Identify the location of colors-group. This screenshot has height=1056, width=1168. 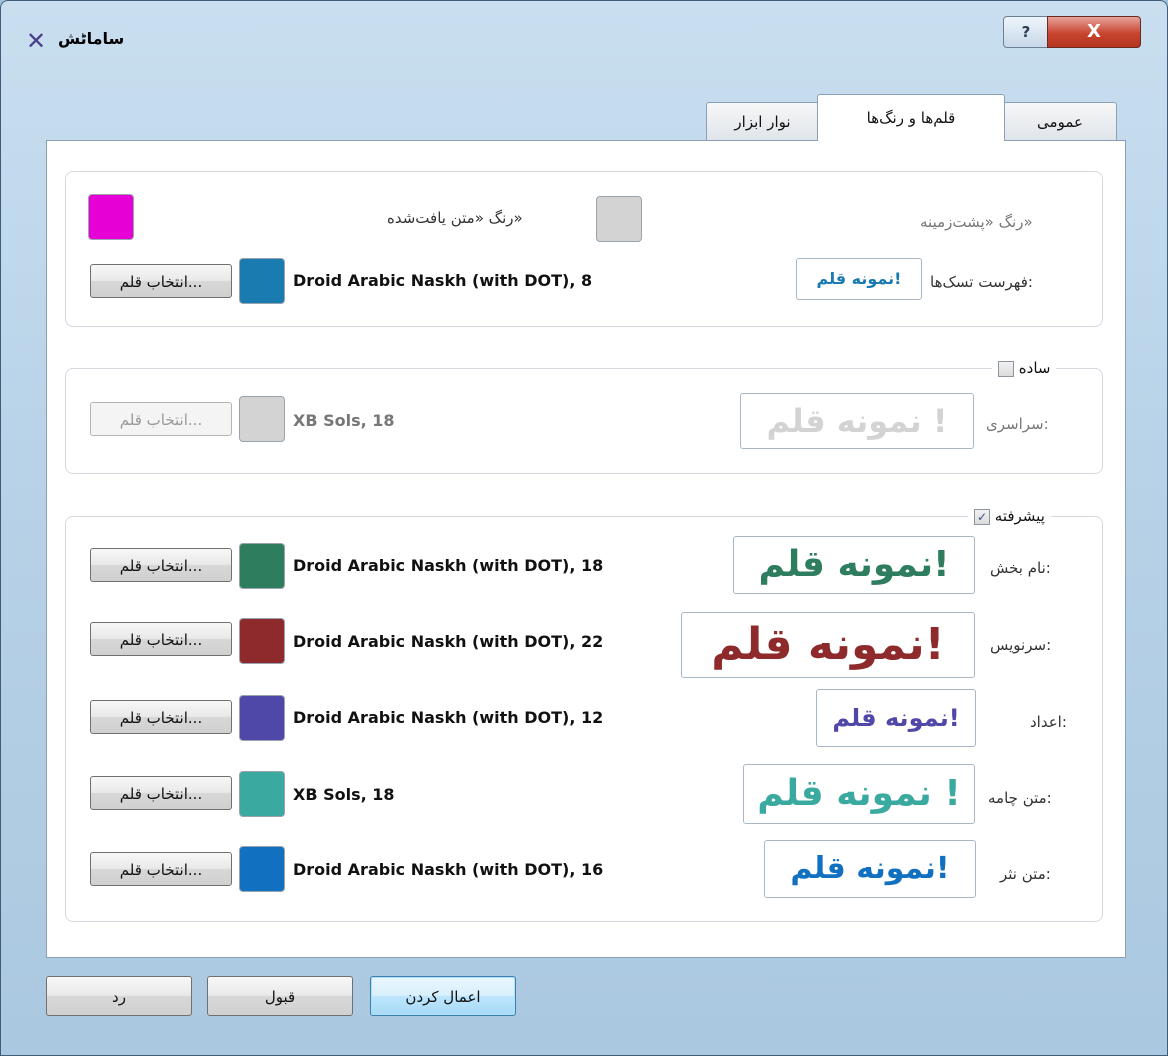
(584, 249).